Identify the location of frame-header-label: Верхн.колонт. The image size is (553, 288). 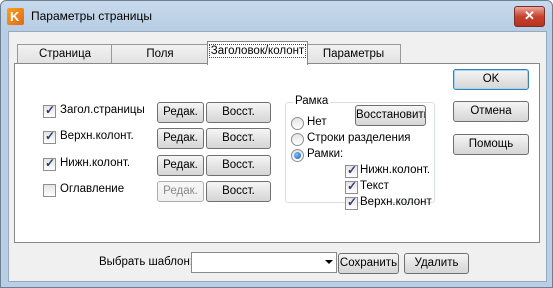
(396, 202).